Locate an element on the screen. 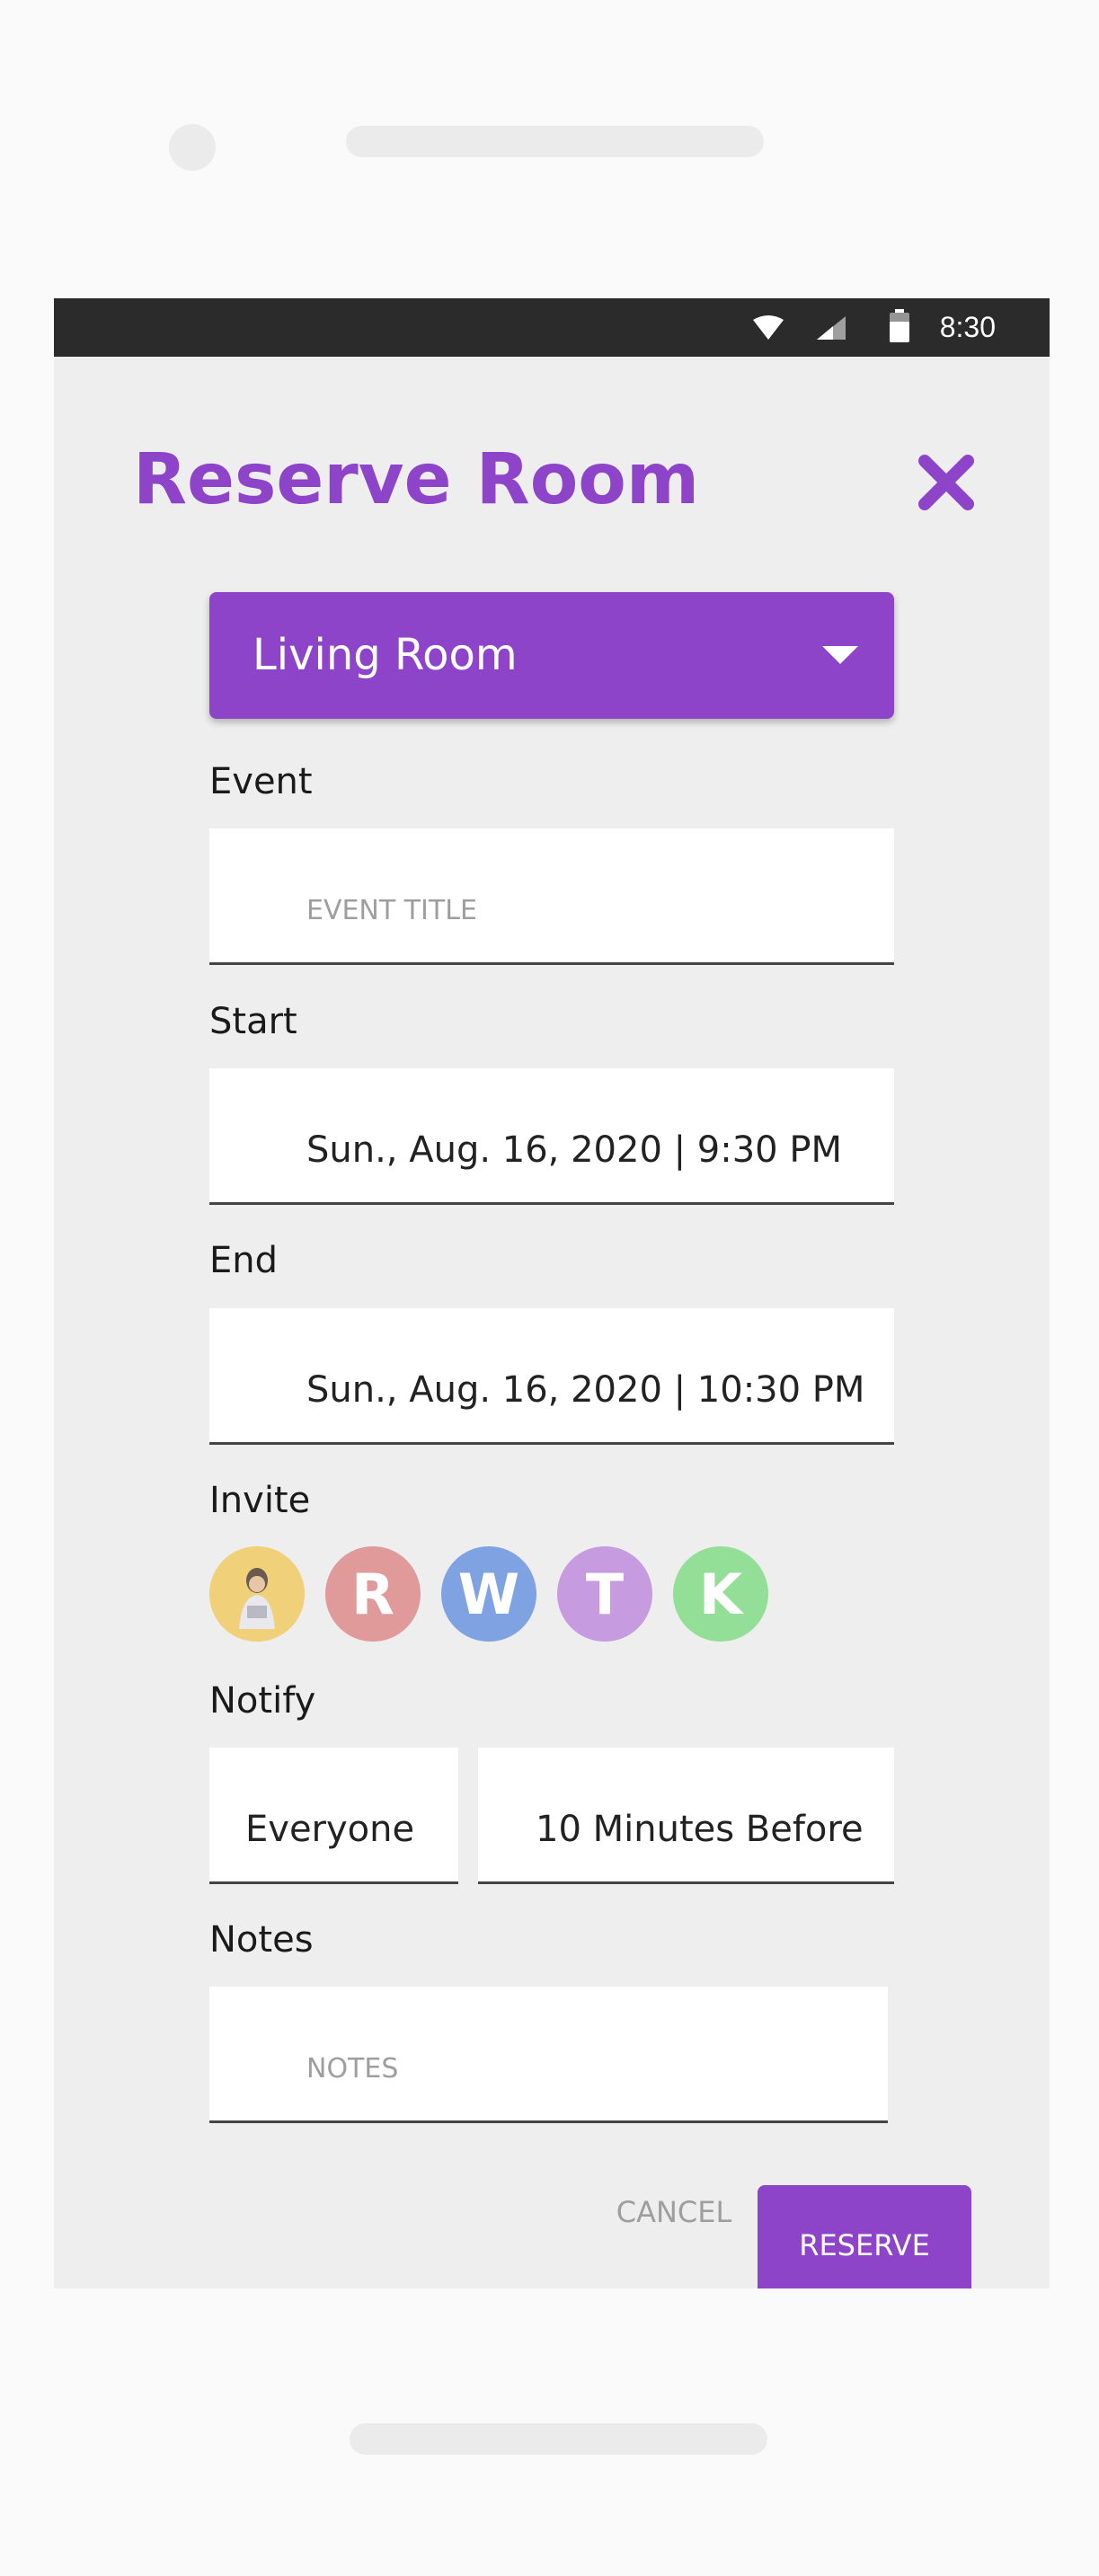  person-photo-icon is located at coordinates (257, 1594).